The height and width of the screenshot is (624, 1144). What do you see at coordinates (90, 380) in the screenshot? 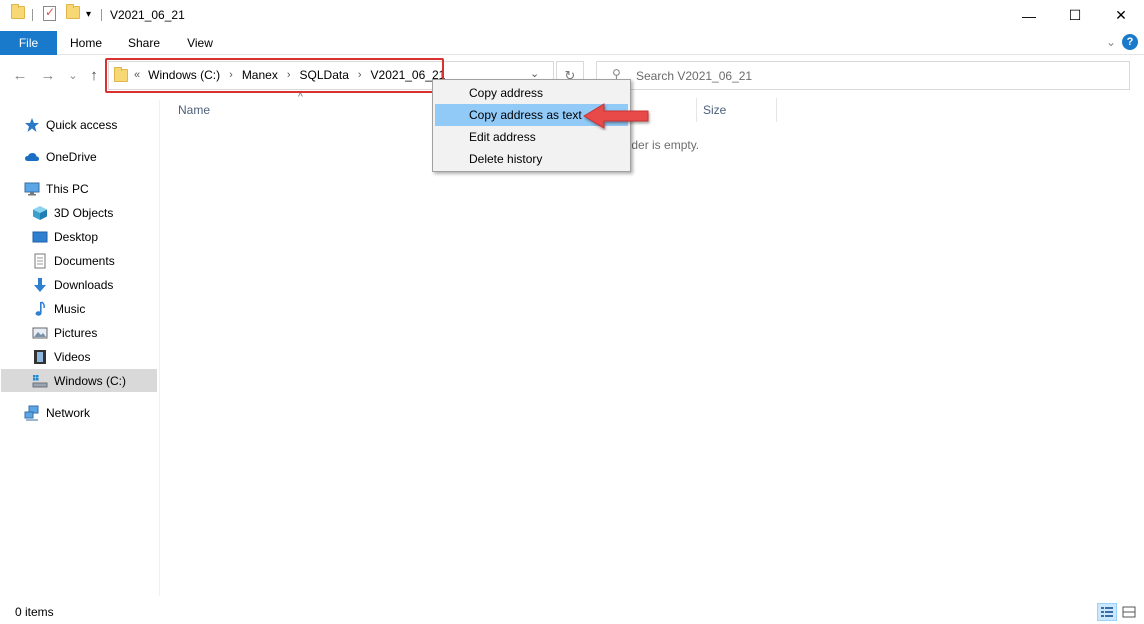
I see `sidebar-item-label: Windows (C:)` at bounding box center [90, 380].